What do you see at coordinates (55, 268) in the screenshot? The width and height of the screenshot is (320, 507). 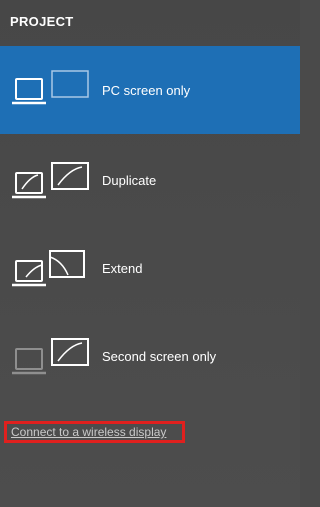 I see `extend-icon` at bounding box center [55, 268].